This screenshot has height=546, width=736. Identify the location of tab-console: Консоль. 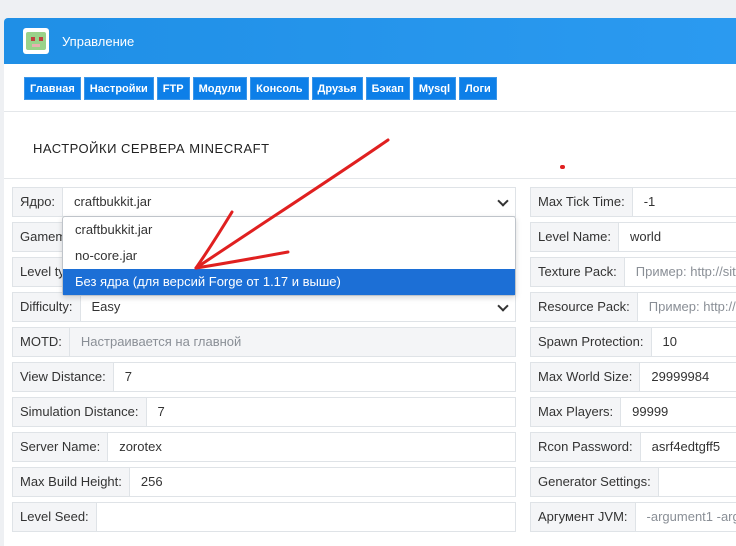
(279, 88).